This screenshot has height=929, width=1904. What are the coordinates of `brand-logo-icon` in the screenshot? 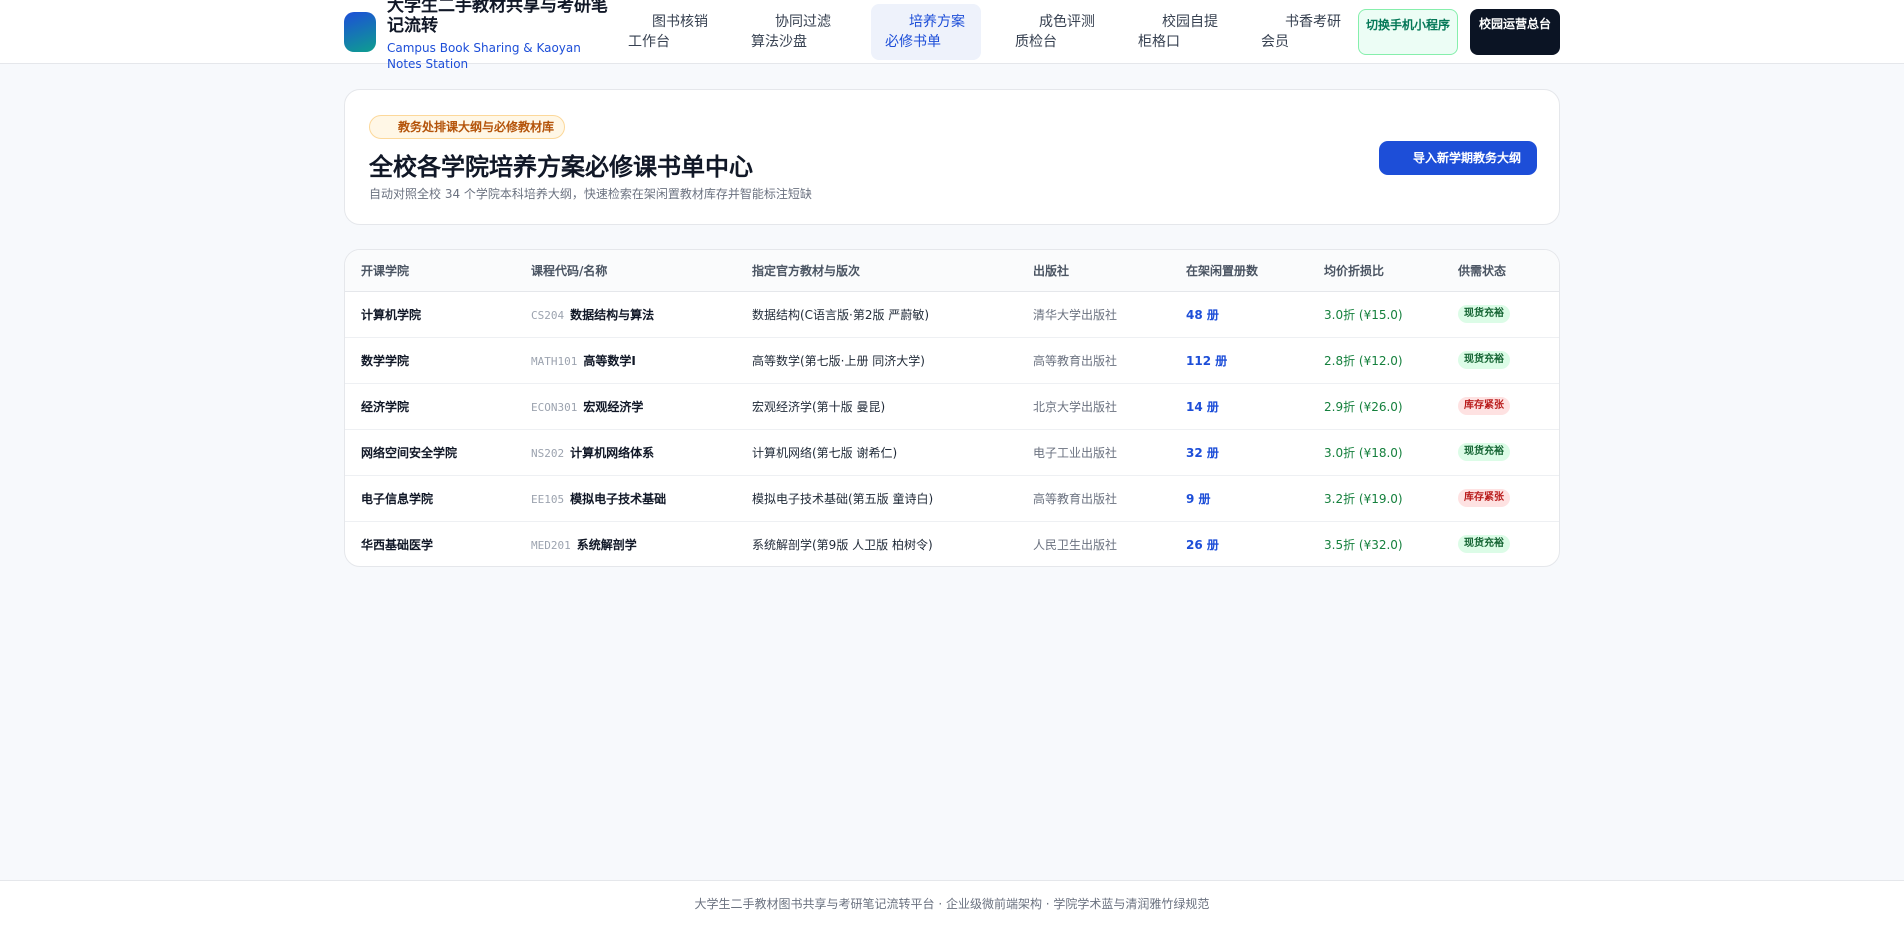 It's located at (360, 32).